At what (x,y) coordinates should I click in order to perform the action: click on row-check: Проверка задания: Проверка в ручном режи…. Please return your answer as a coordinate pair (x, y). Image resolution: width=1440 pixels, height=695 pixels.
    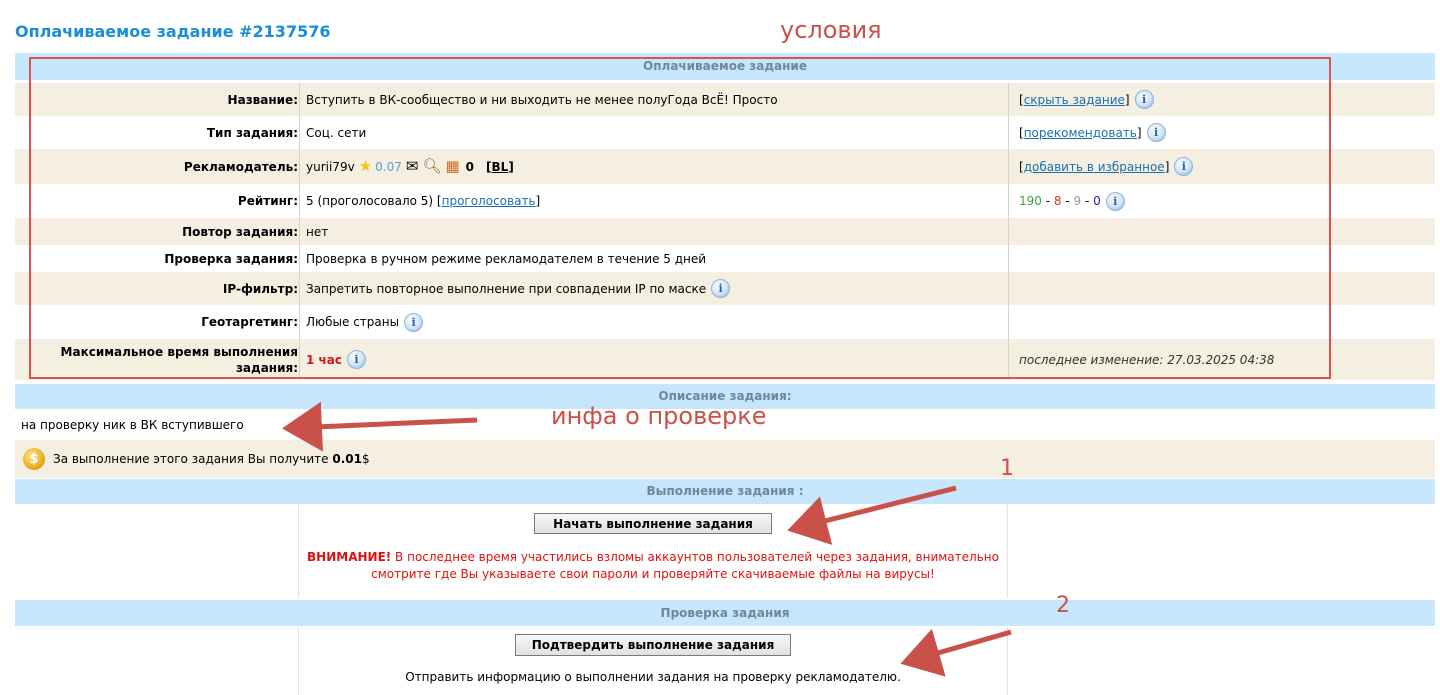
    Looking at the image, I should click on (725, 258).